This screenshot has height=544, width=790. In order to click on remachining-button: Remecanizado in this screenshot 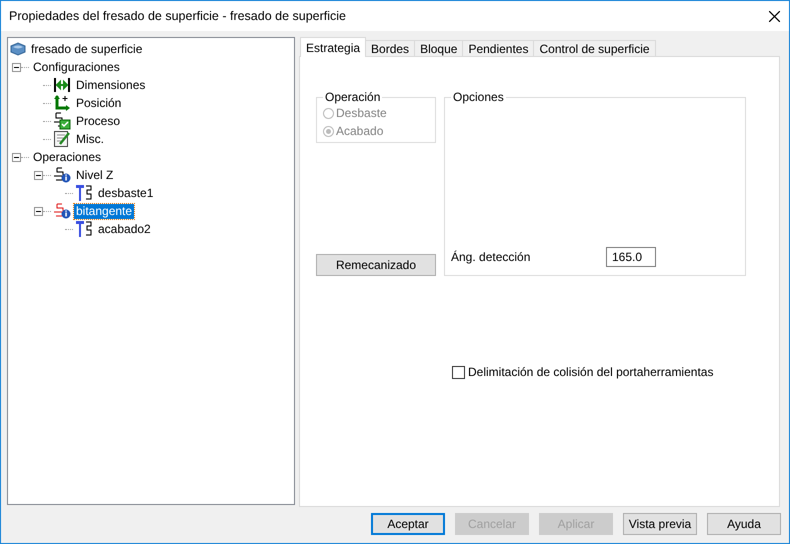, I will do `click(376, 265)`.